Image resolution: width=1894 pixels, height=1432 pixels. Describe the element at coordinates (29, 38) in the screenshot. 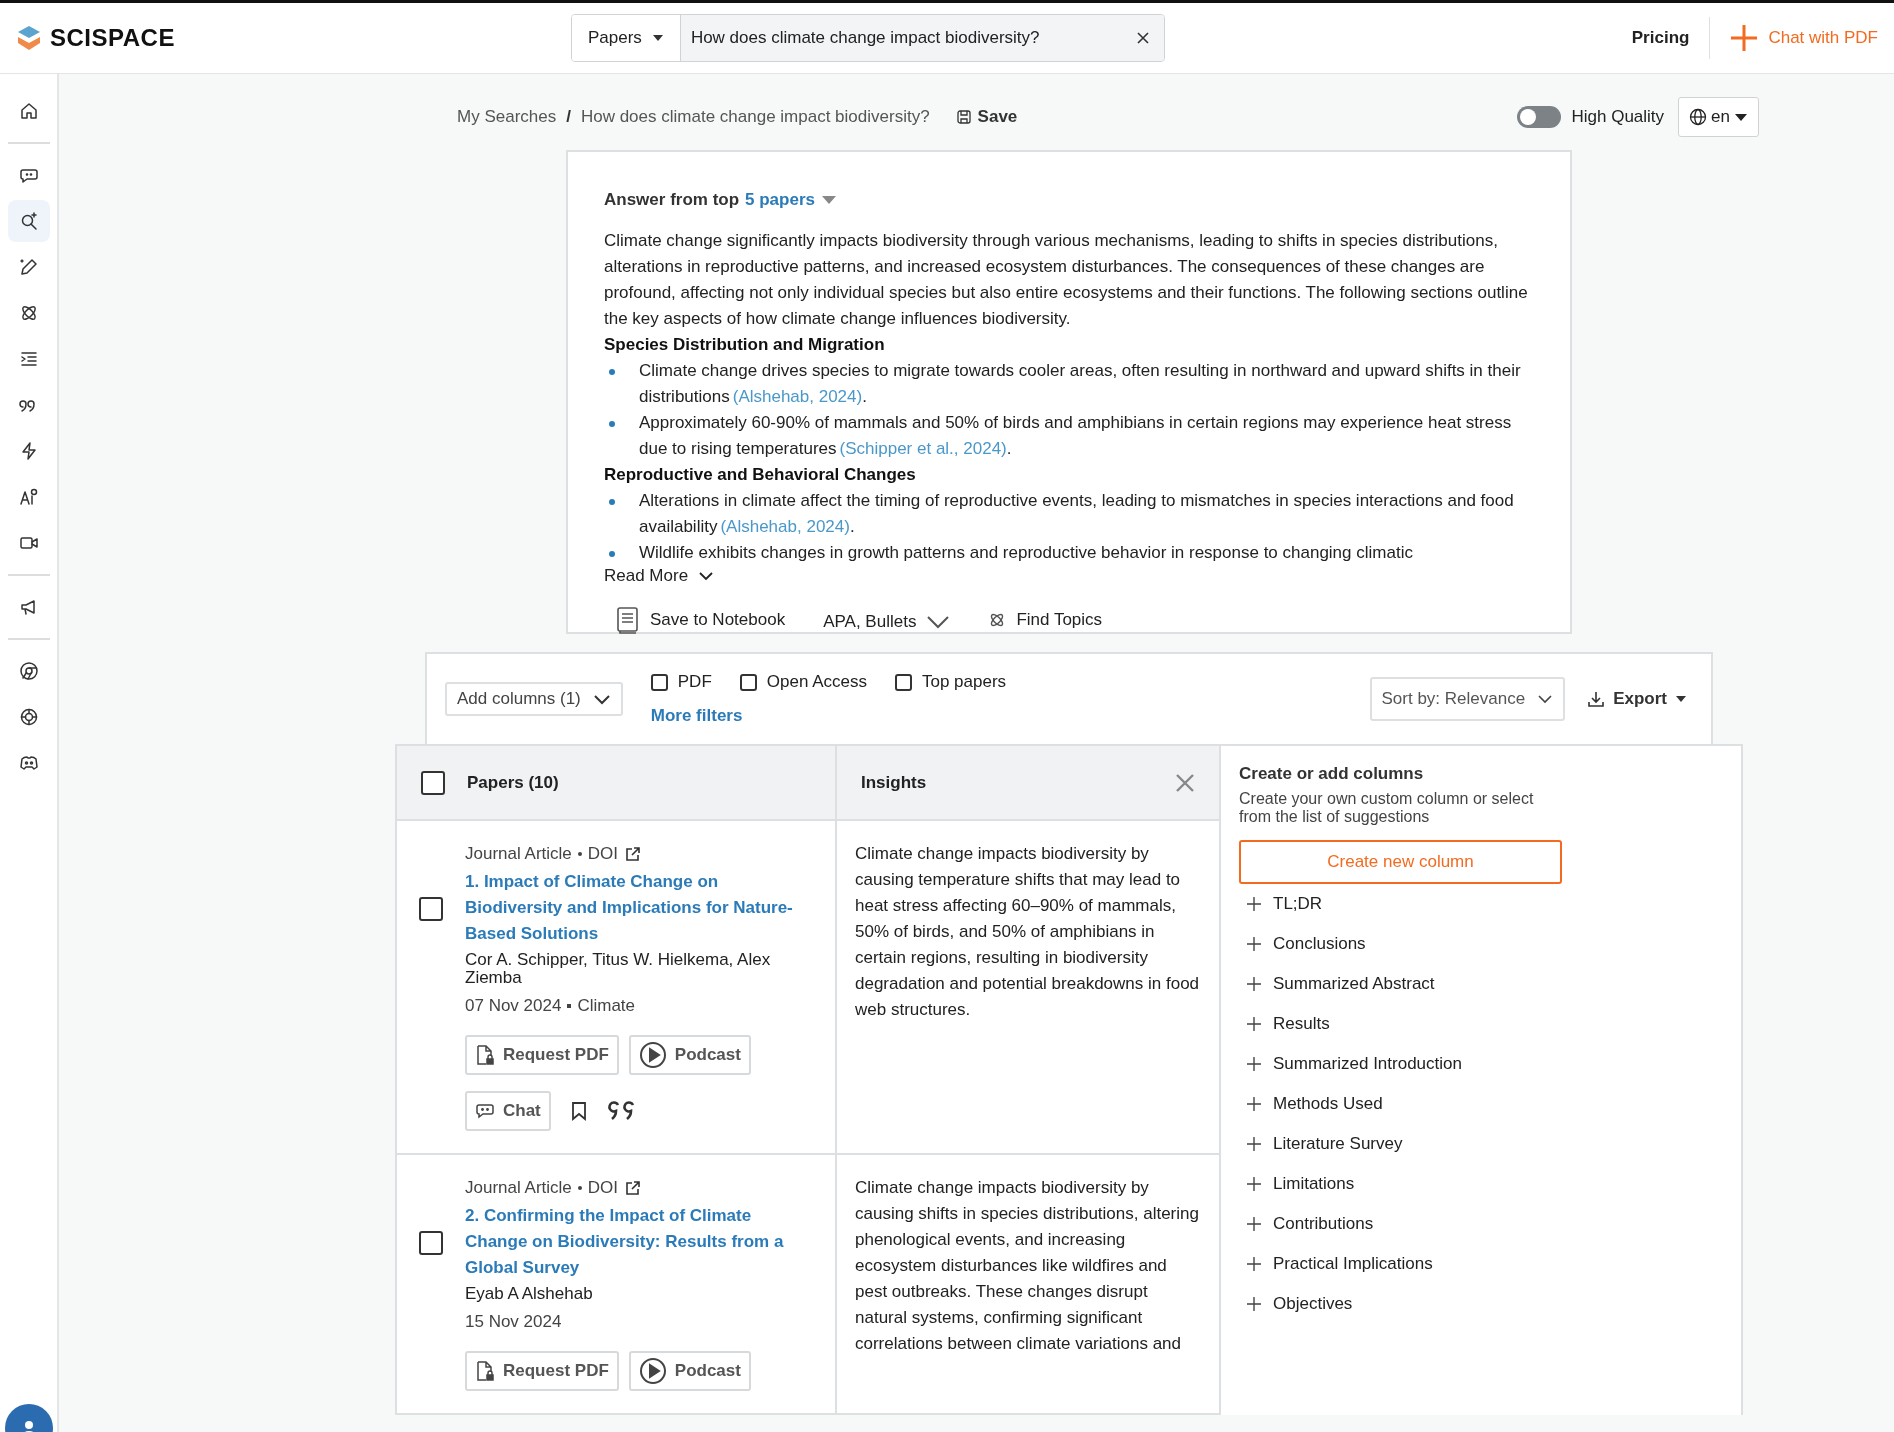

I see `logo-icon` at that location.